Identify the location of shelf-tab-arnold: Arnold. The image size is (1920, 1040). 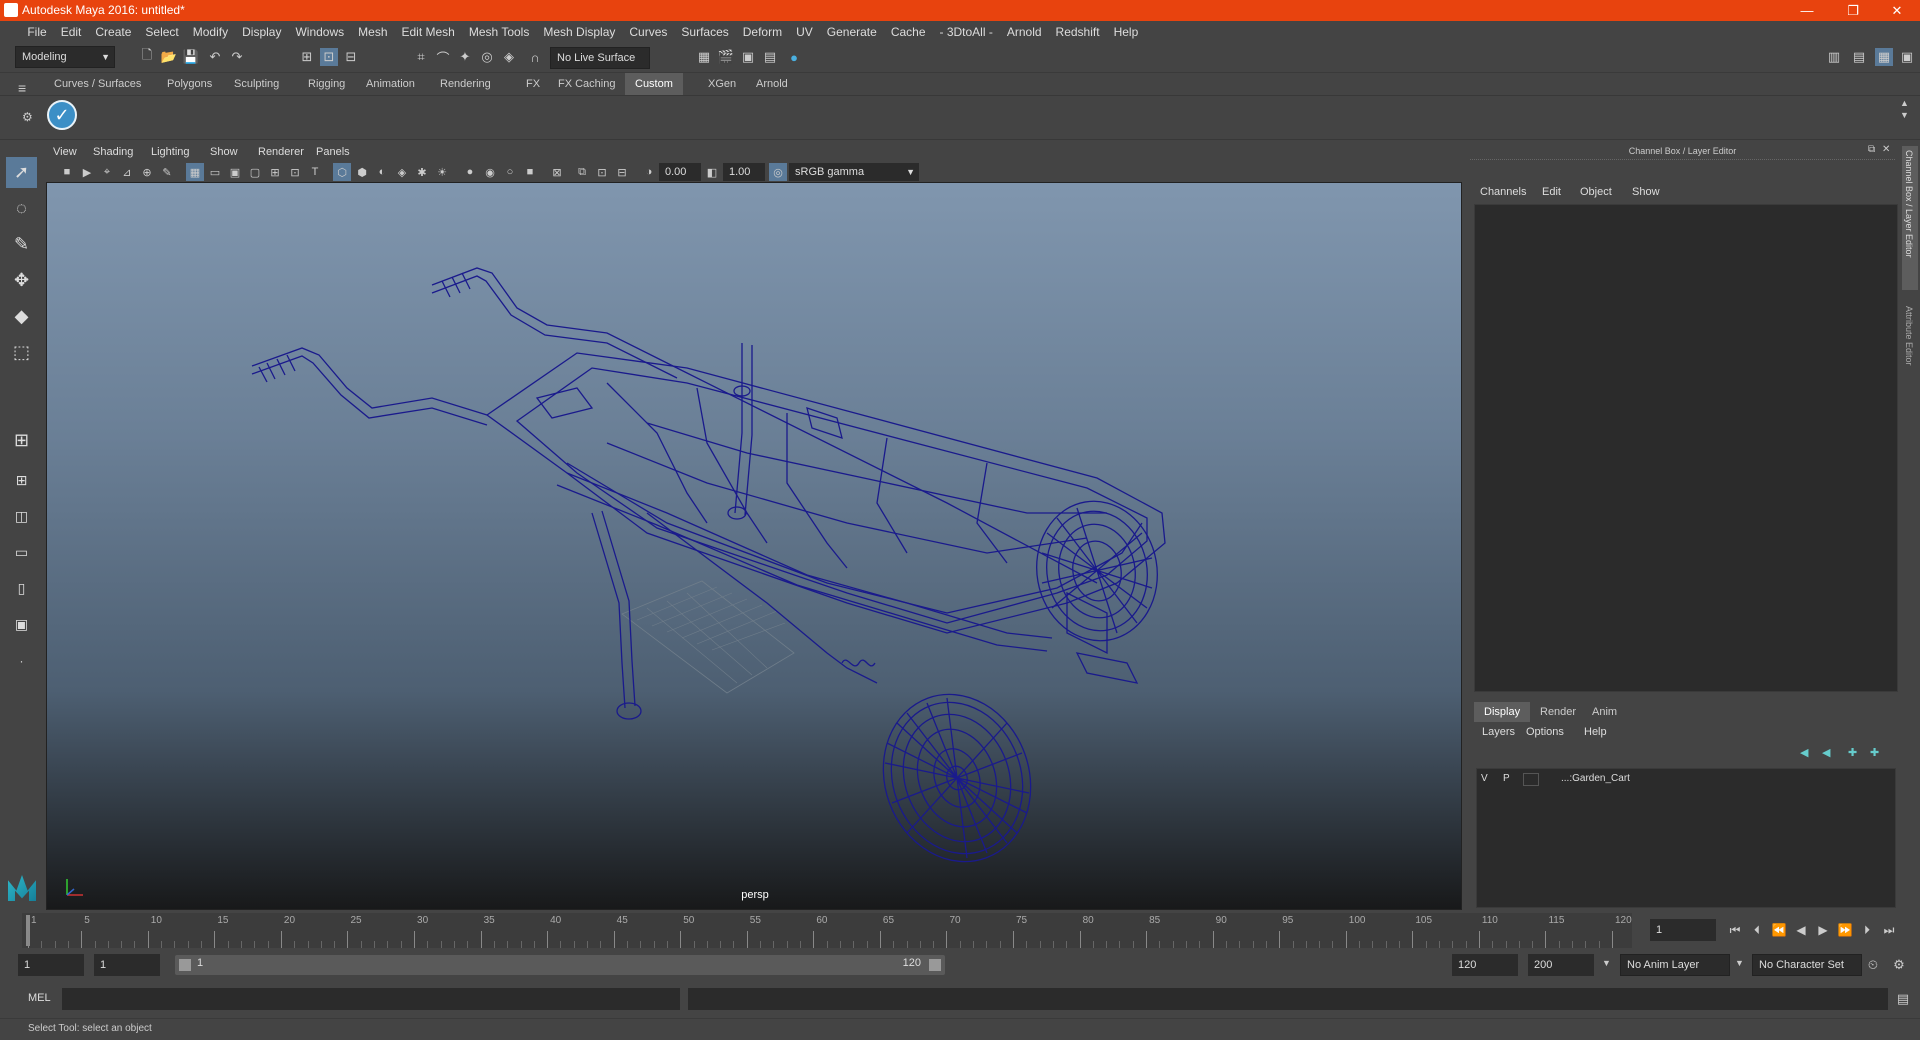
(772, 84).